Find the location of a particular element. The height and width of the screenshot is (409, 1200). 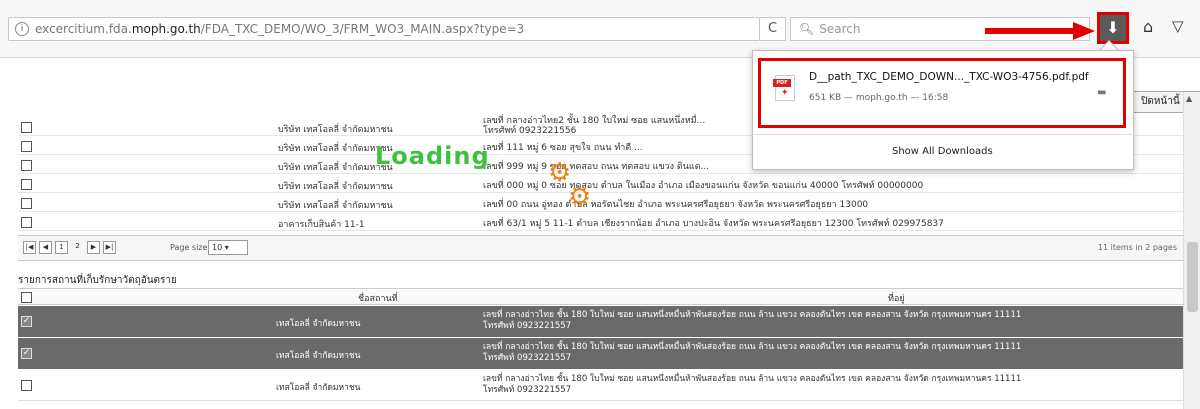

last-page-button: ▶| is located at coordinates (109, 247).